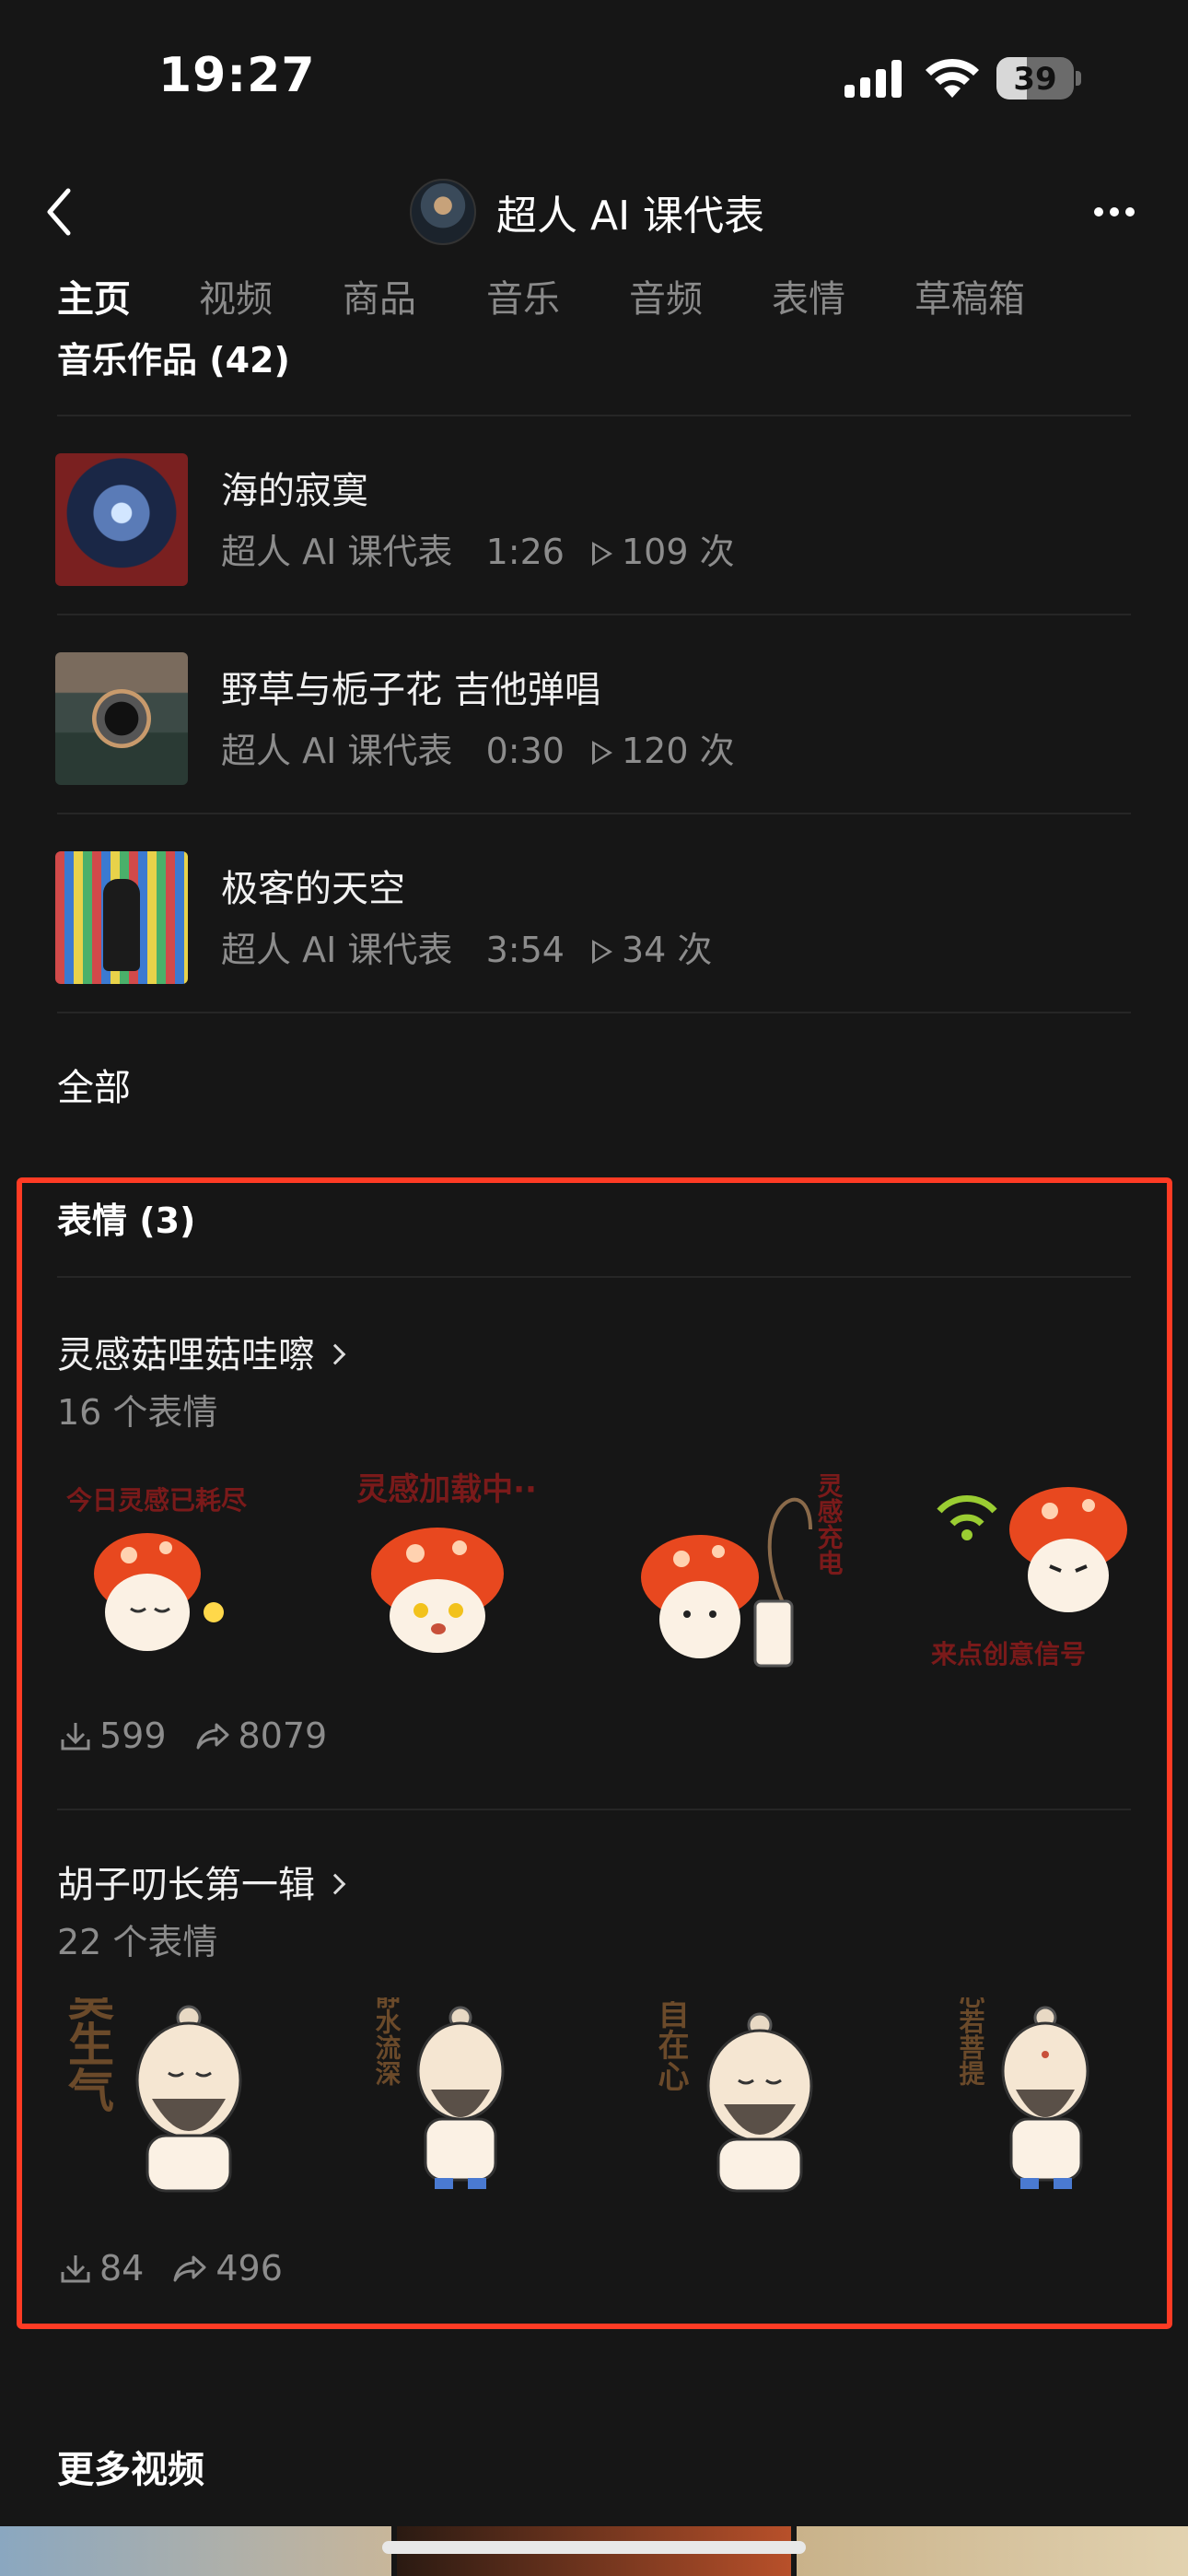  What do you see at coordinates (126, 1220) in the screenshot?
I see `stickers-section-heading: 表情 (3)` at bounding box center [126, 1220].